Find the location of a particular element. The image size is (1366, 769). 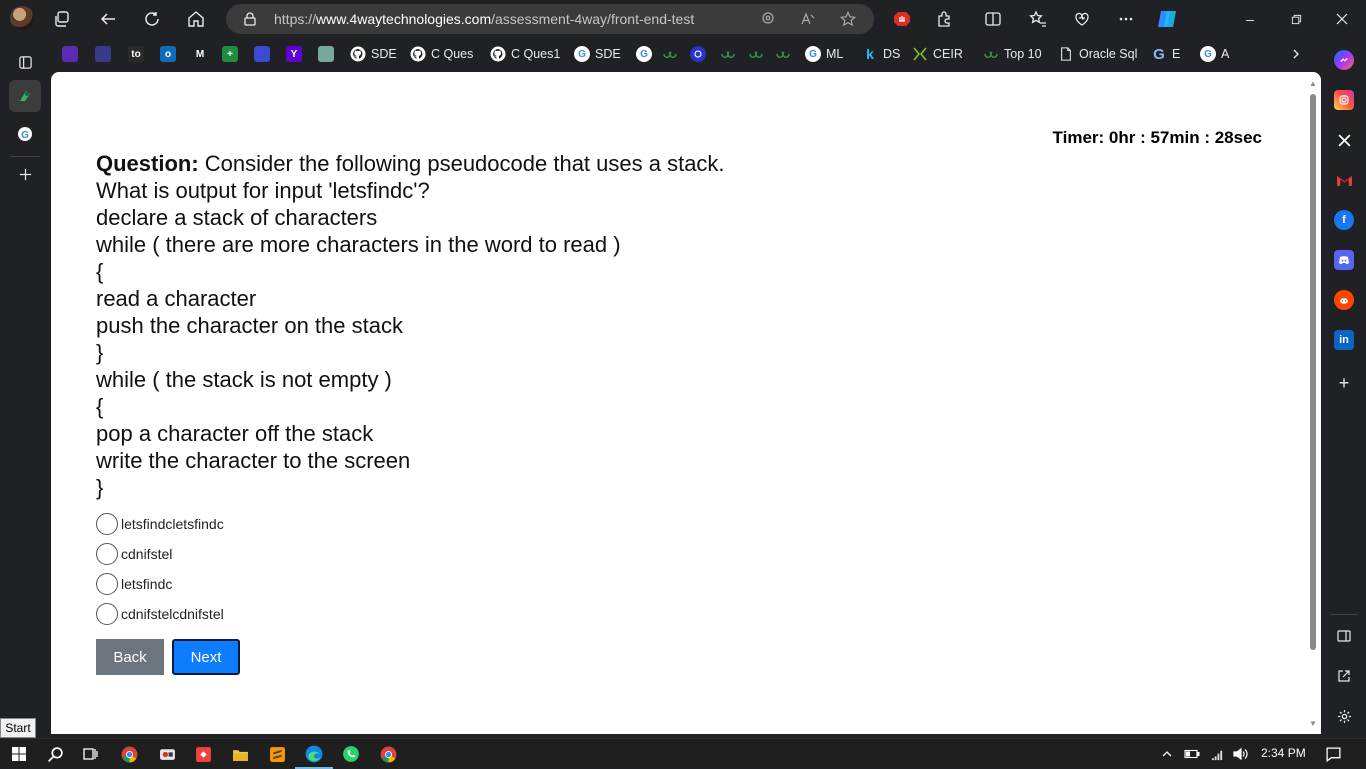

whatsapp-icon is located at coordinates (351, 754).